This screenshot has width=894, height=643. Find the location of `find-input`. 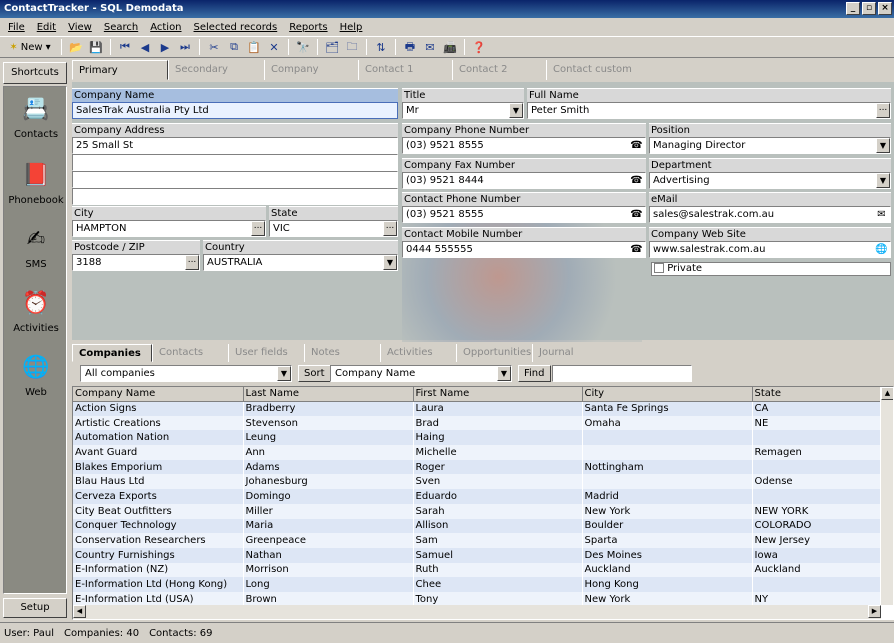

find-input is located at coordinates (622, 373).